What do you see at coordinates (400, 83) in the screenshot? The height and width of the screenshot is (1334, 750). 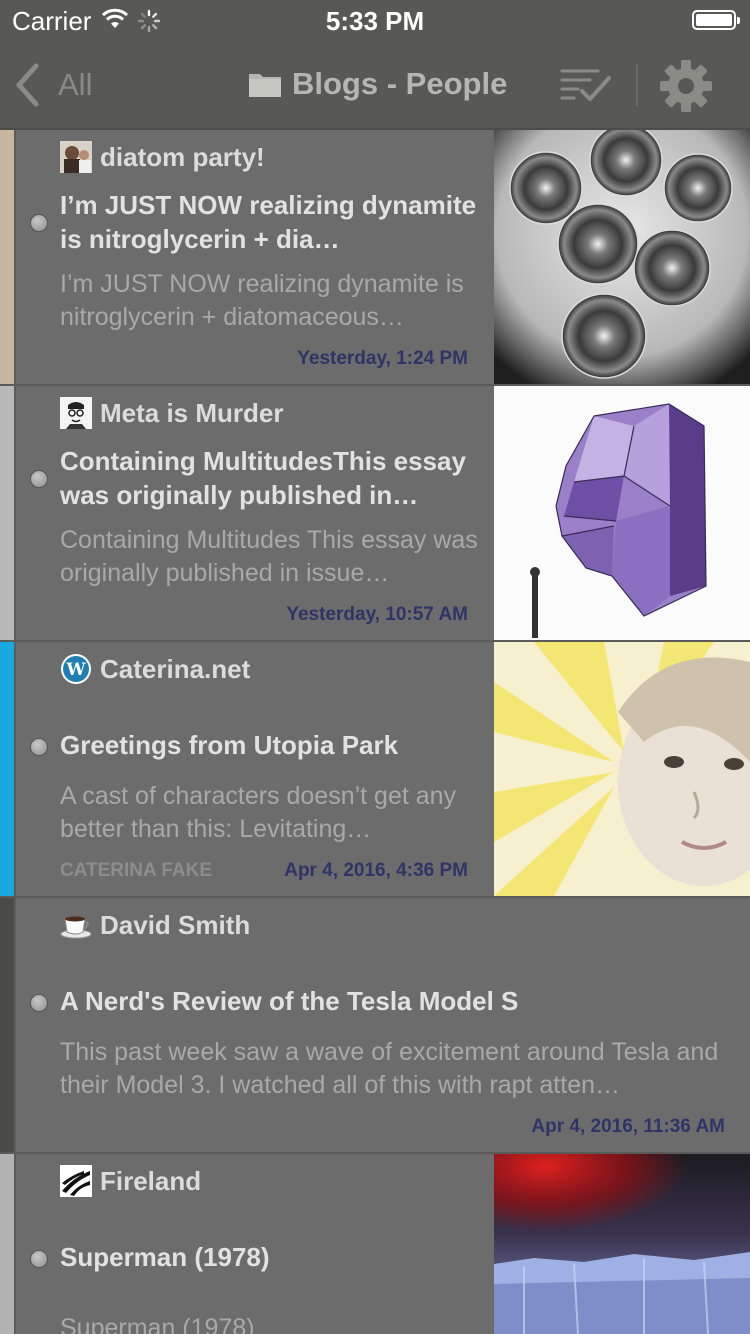 I see `page-title: Blogs - People` at bounding box center [400, 83].